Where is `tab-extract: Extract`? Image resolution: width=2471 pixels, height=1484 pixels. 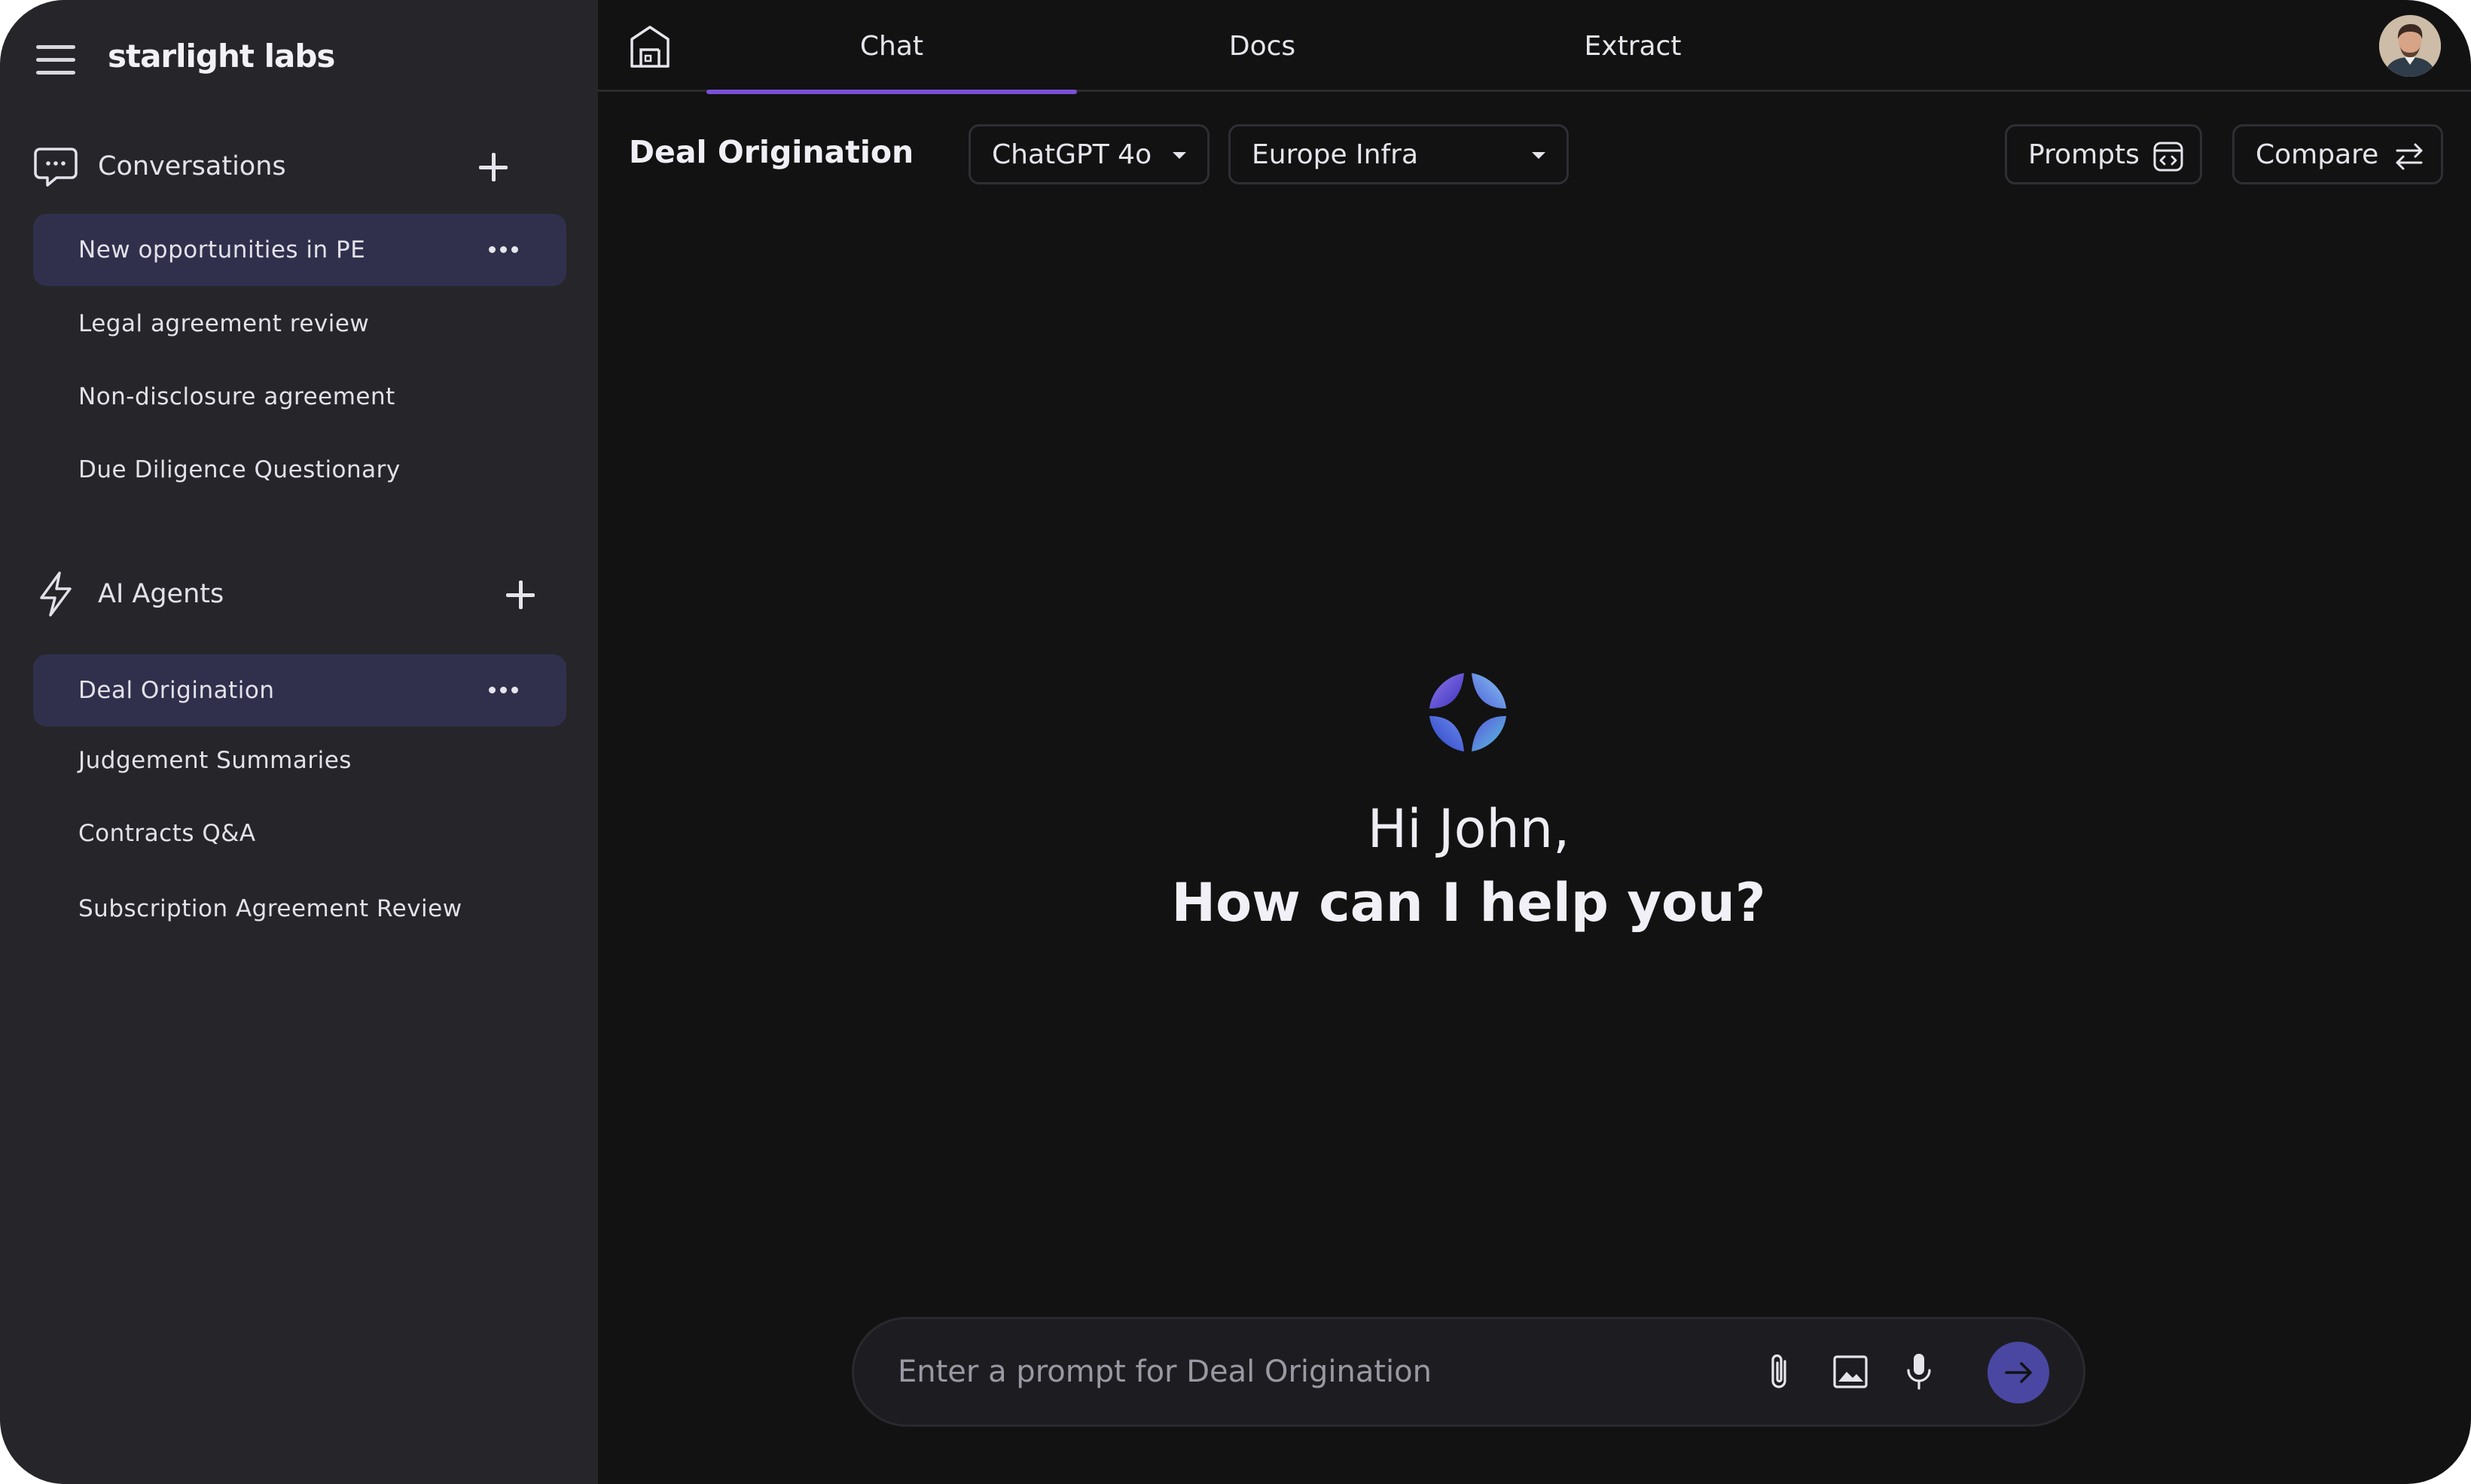
tab-extract: Extract is located at coordinates (1633, 46).